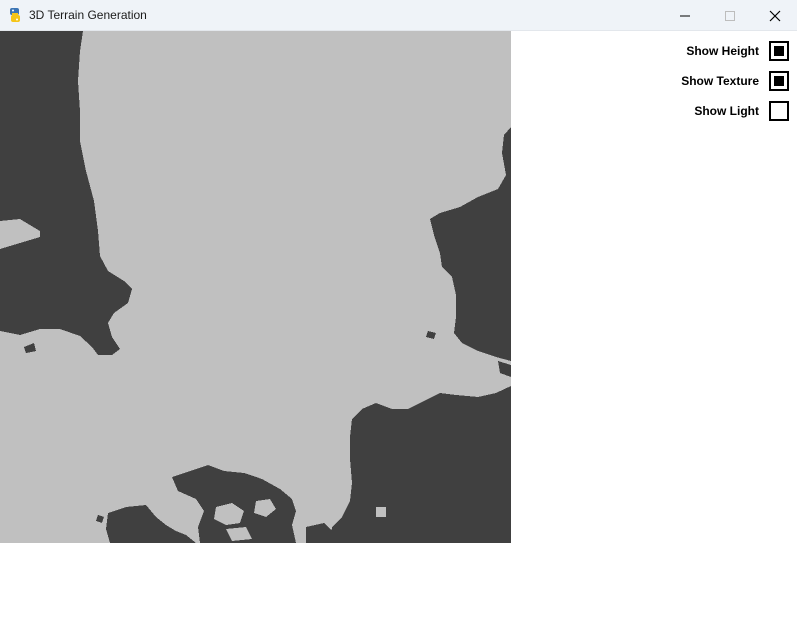 The width and height of the screenshot is (797, 630). I want to click on show-light-label: Show Light, so click(726, 111).